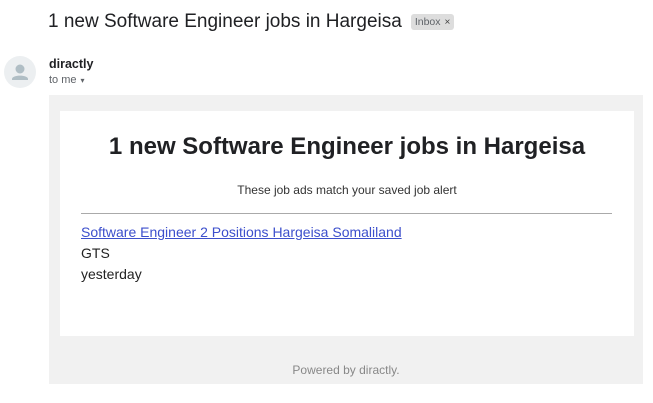 Image resolution: width=653 pixels, height=403 pixels. What do you see at coordinates (83, 80) in the screenshot?
I see `show-details-icon: ▾` at bounding box center [83, 80].